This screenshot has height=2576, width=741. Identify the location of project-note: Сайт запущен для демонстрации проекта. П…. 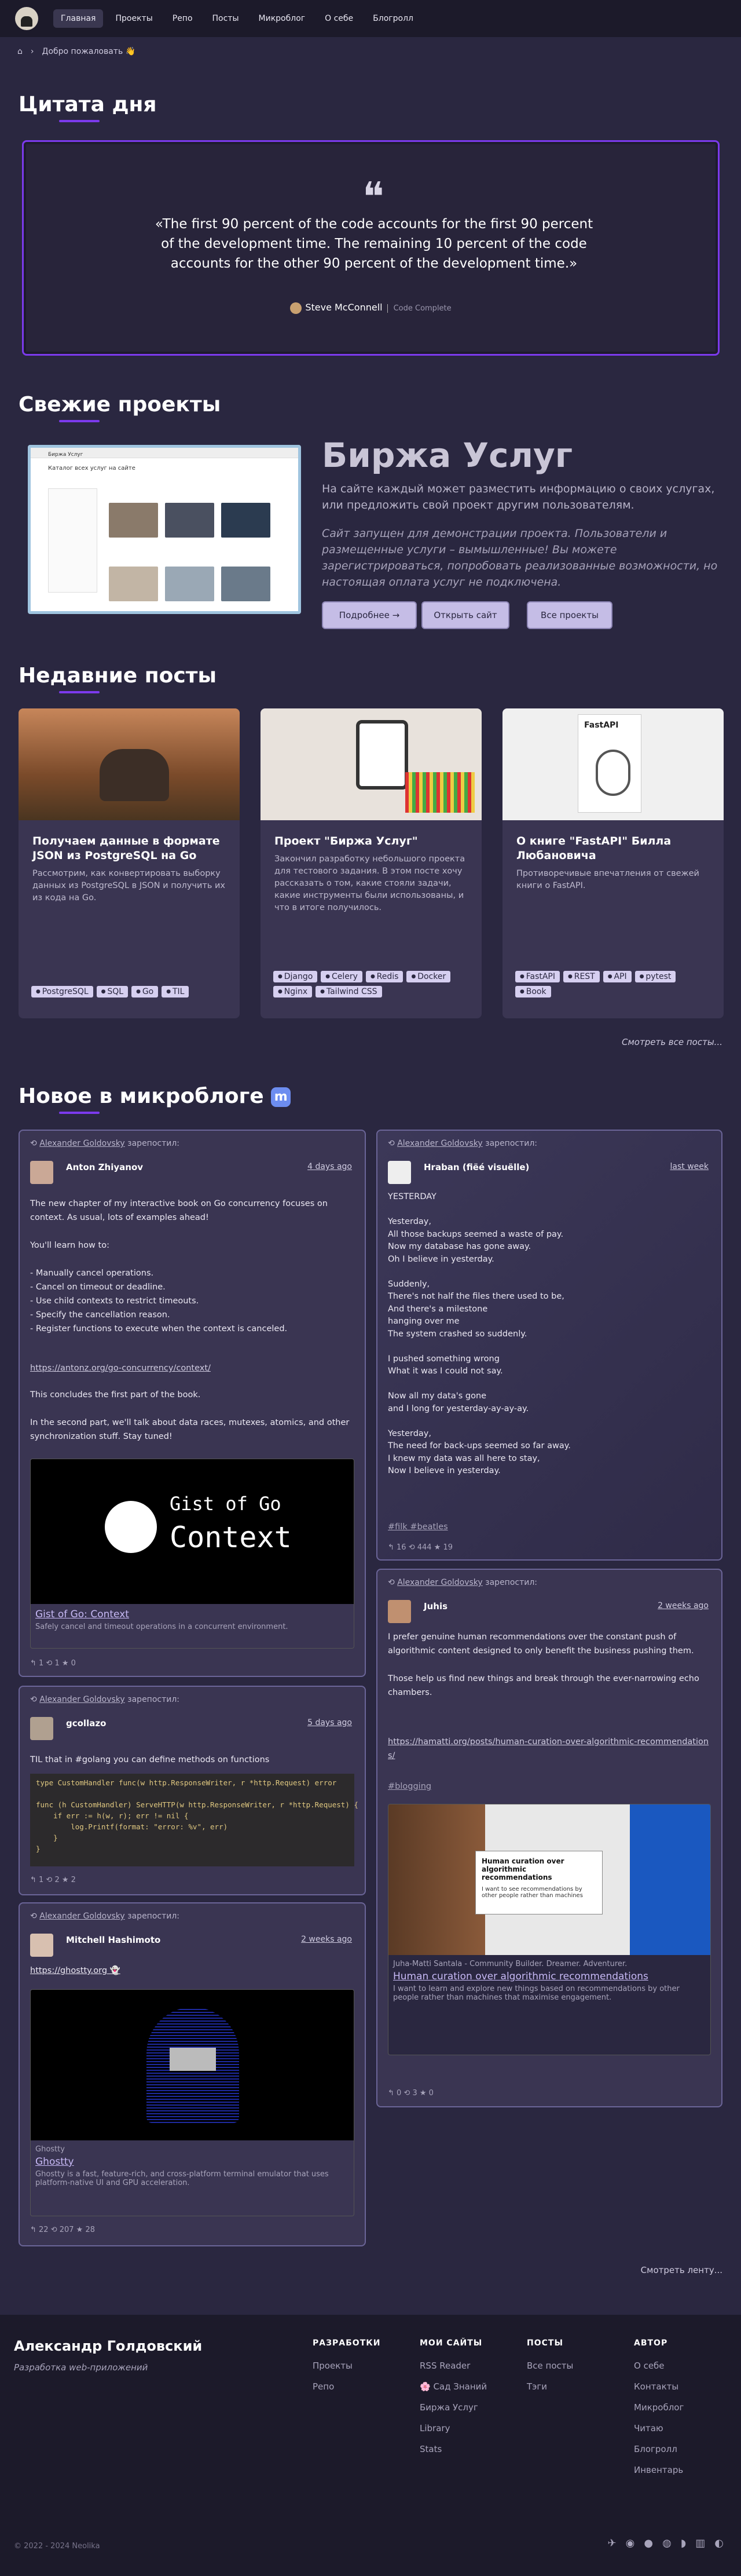
(520, 558).